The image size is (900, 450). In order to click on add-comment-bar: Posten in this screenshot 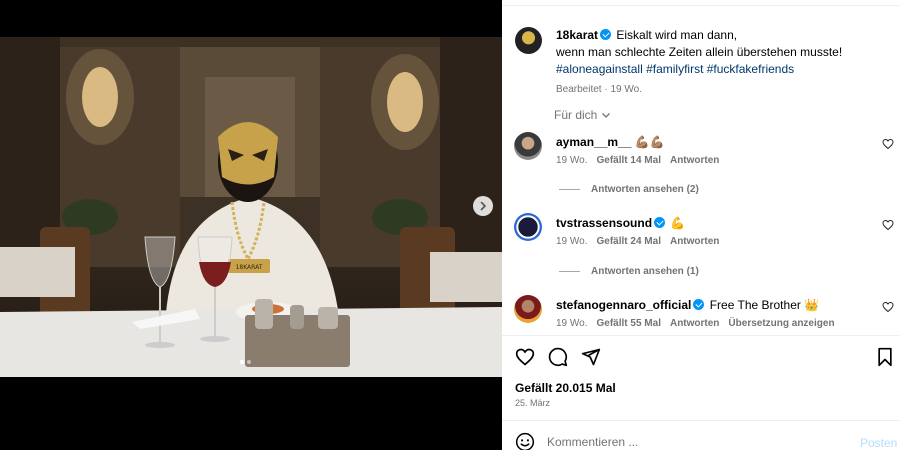, I will do `click(701, 435)`.